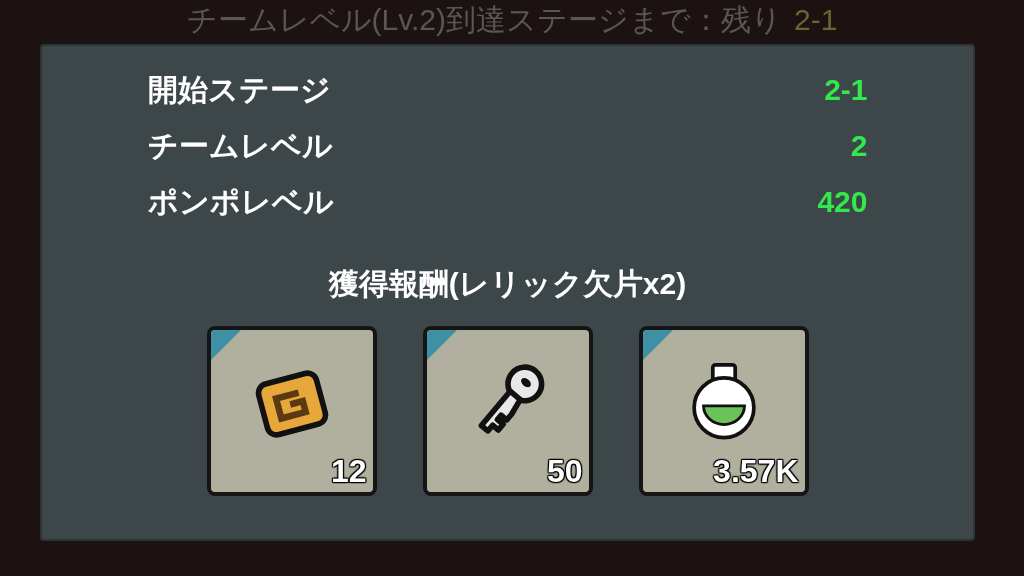 This screenshot has width=1024, height=576. Describe the element at coordinates (240, 145) in the screenshot. I see `stat-label: チームレベル` at that location.